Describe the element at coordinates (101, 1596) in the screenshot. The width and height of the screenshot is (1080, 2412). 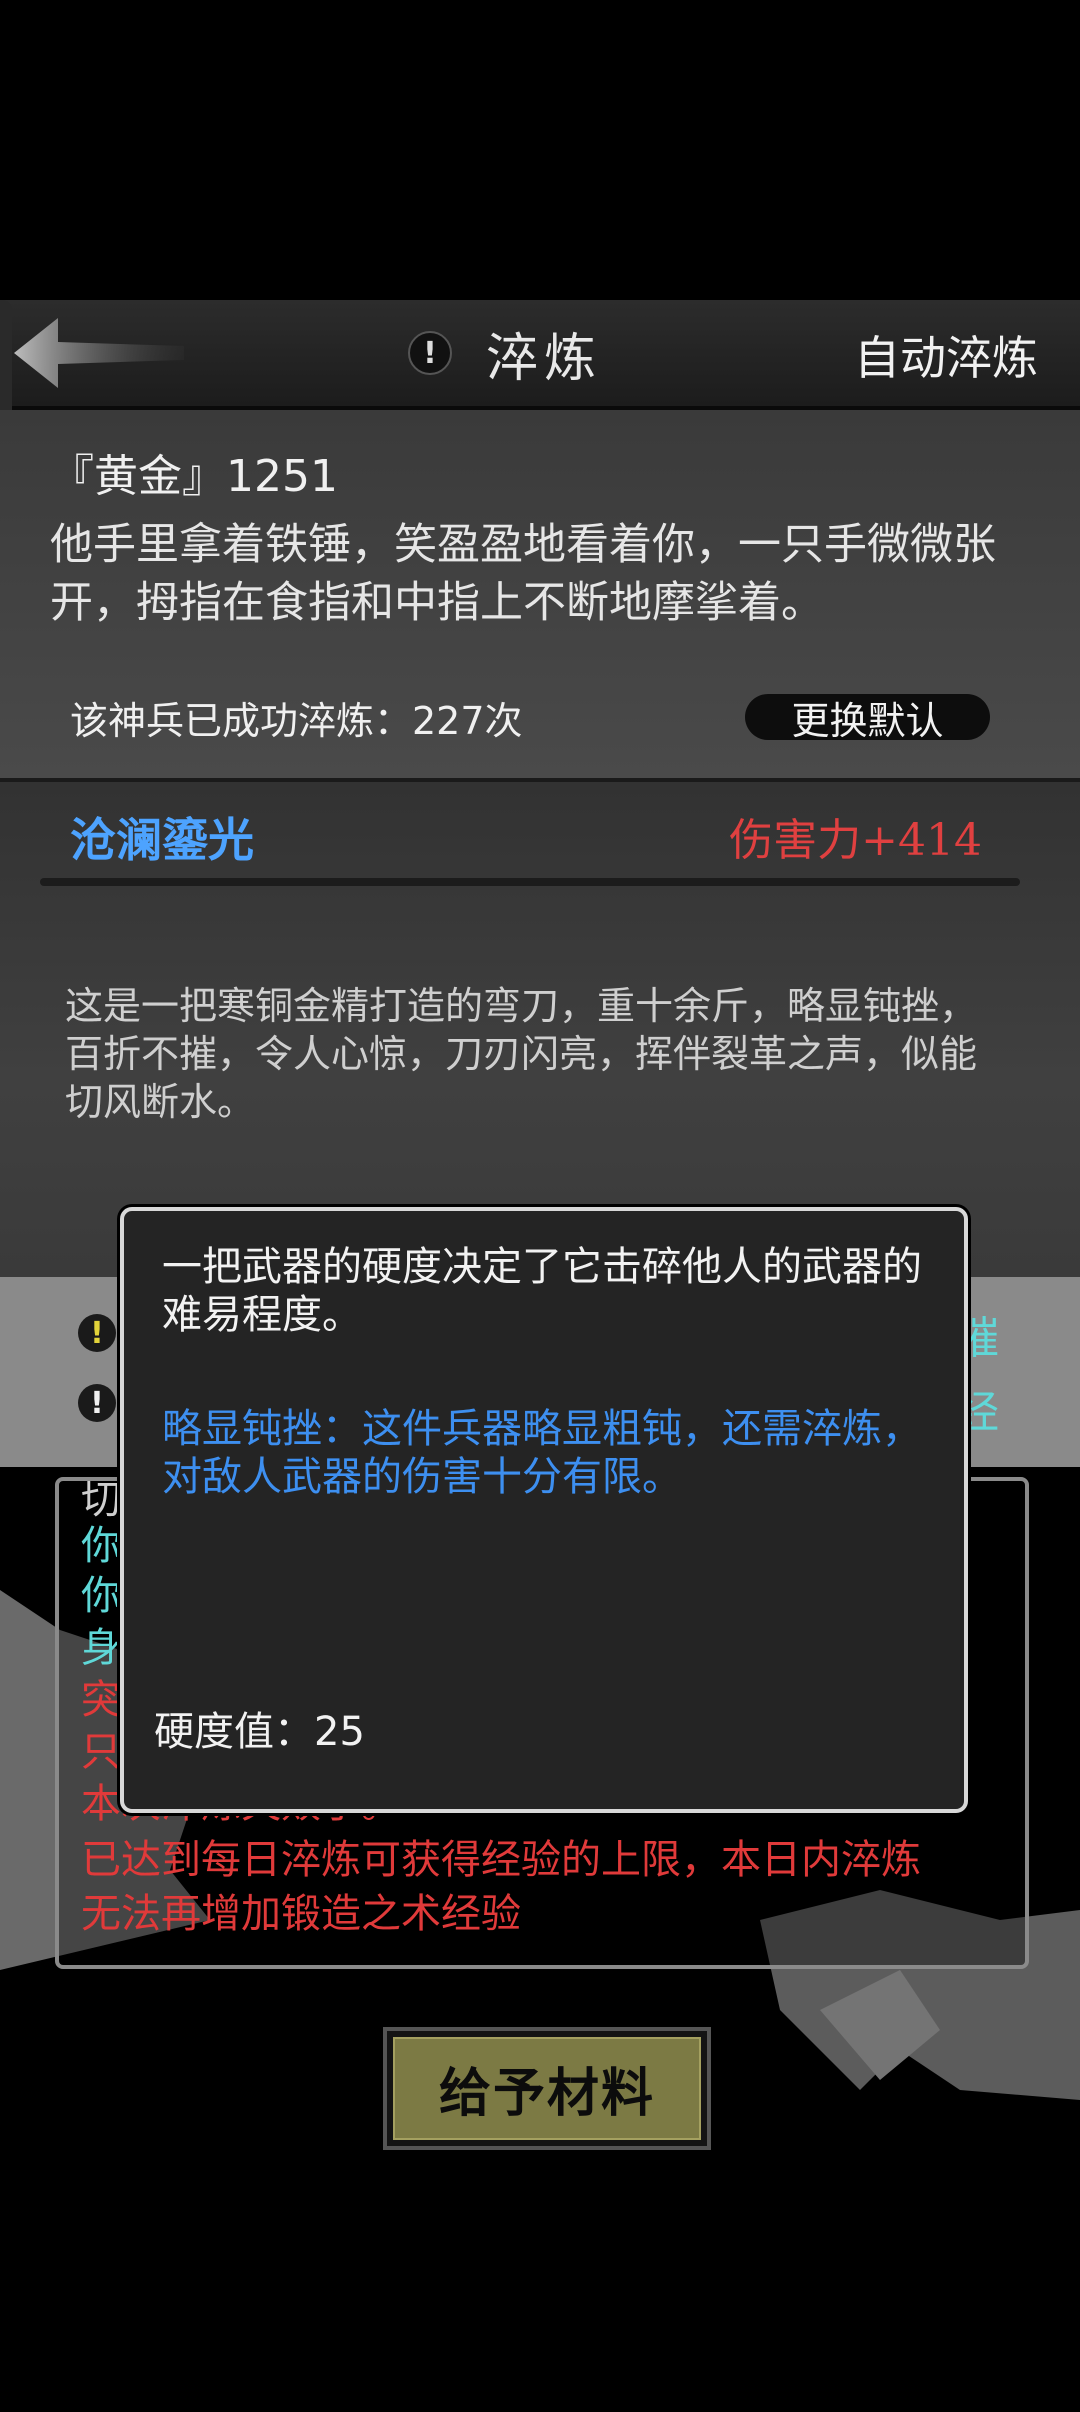
I see `log-line: 你` at that location.